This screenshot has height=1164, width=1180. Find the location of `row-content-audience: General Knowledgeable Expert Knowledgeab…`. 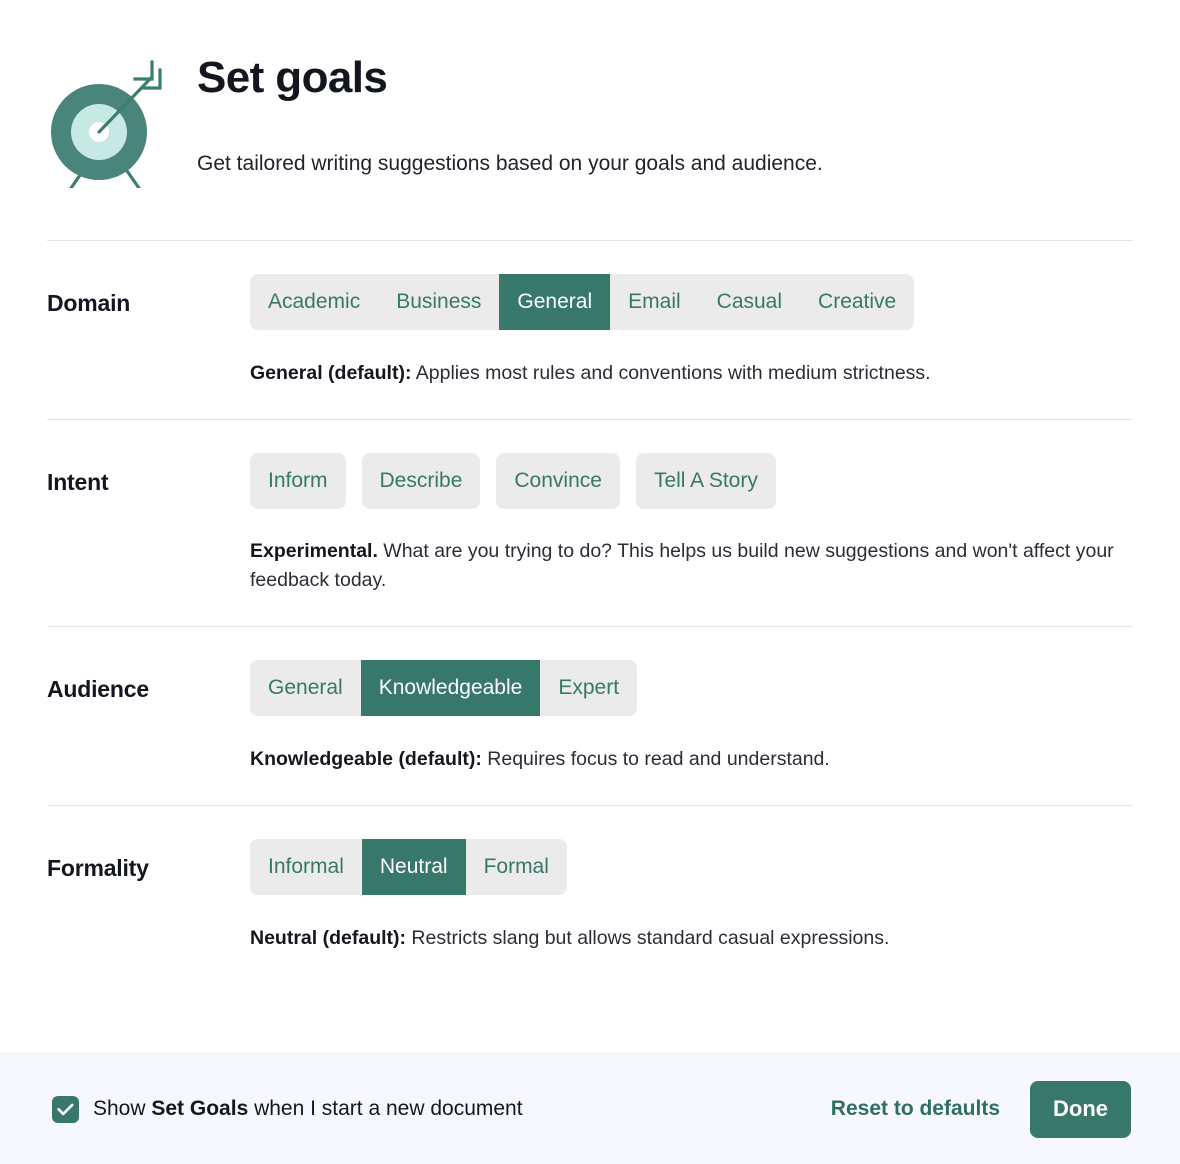

row-content-audience: General Knowledgeable Expert Knowledgeab… is located at coordinates (691, 732).